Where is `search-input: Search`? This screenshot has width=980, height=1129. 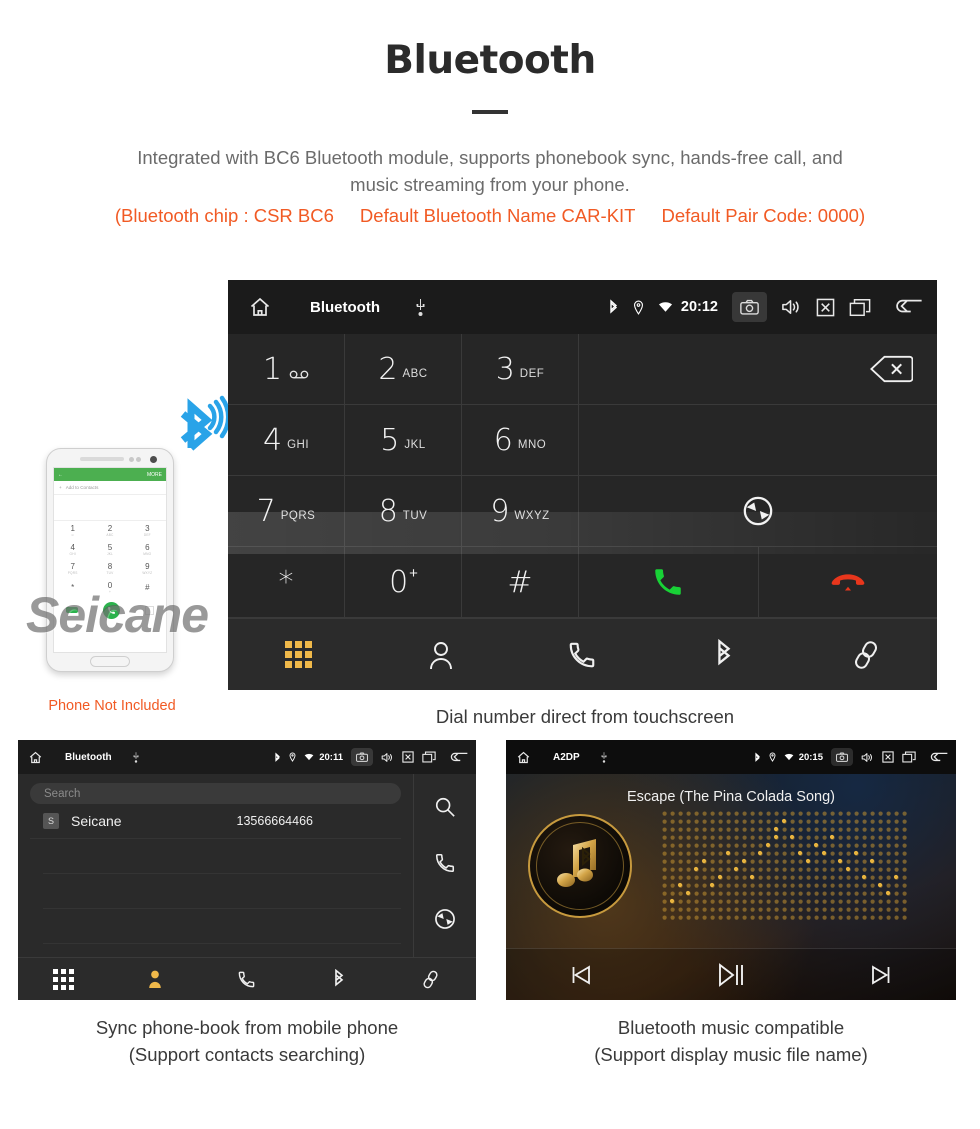
search-input: Search is located at coordinates (215, 793).